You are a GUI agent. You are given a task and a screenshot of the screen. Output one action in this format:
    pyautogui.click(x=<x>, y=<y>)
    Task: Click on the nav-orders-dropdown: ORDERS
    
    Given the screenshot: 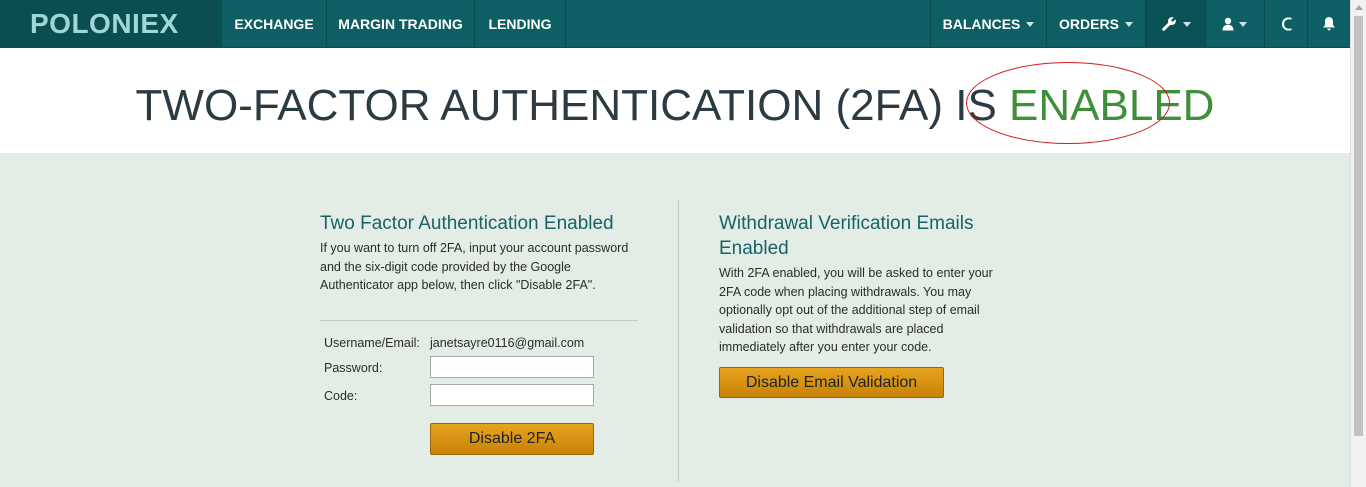 What is the action you would take?
    pyautogui.click(x=1096, y=24)
    